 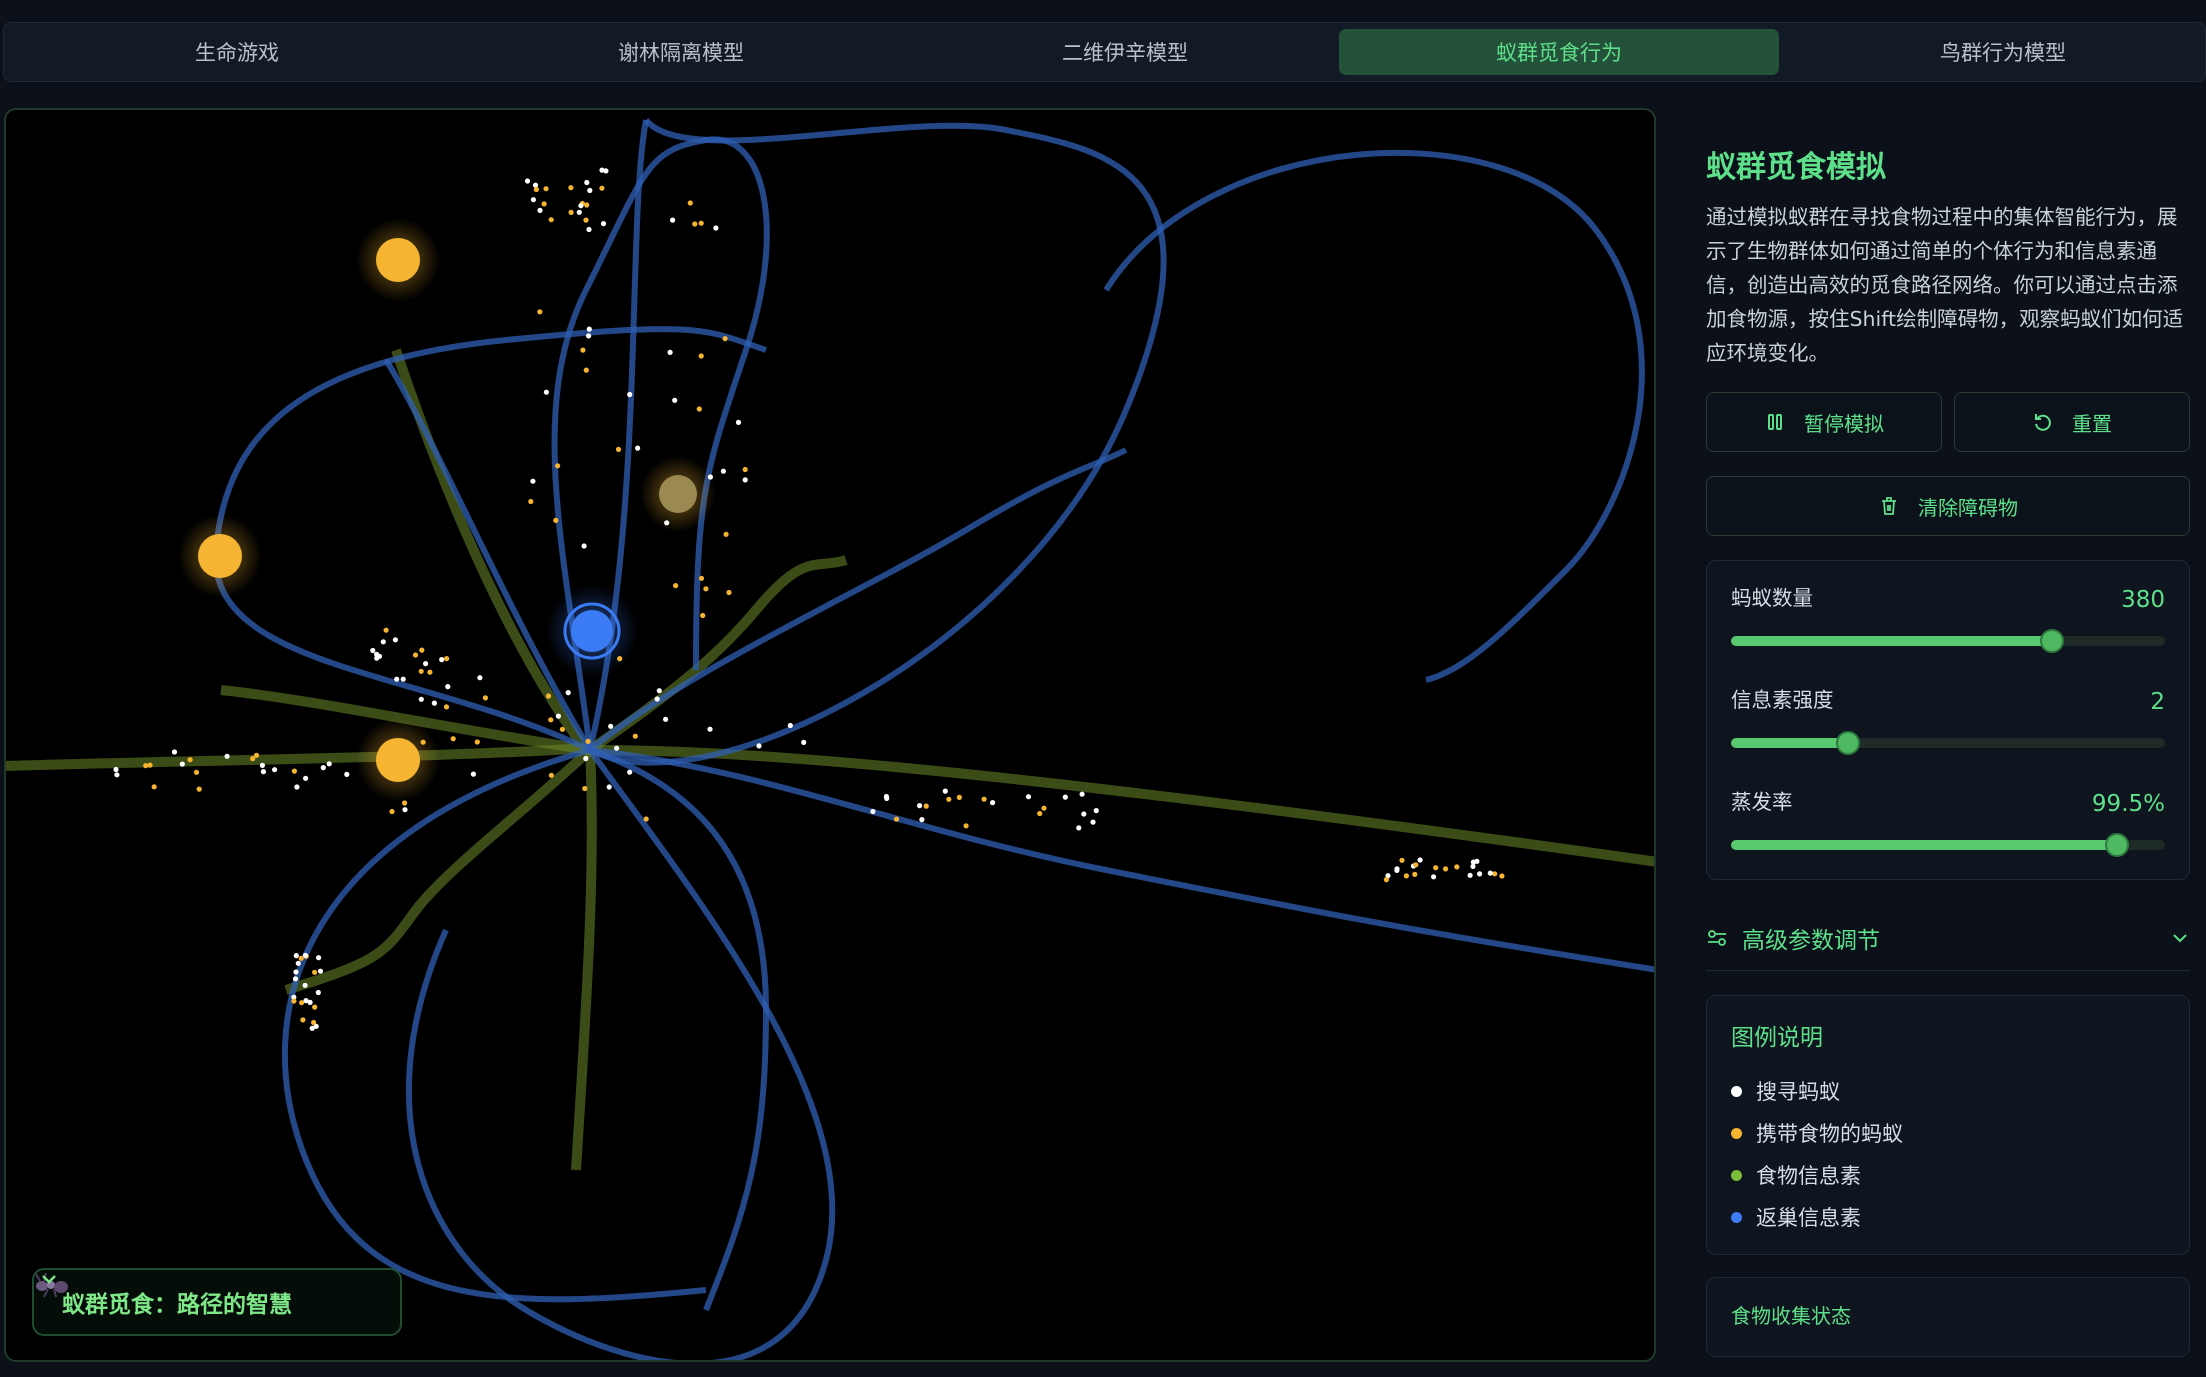 What do you see at coordinates (1844, 423) in the screenshot?
I see `pause-label: 暂停模拟` at bounding box center [1844, 423].